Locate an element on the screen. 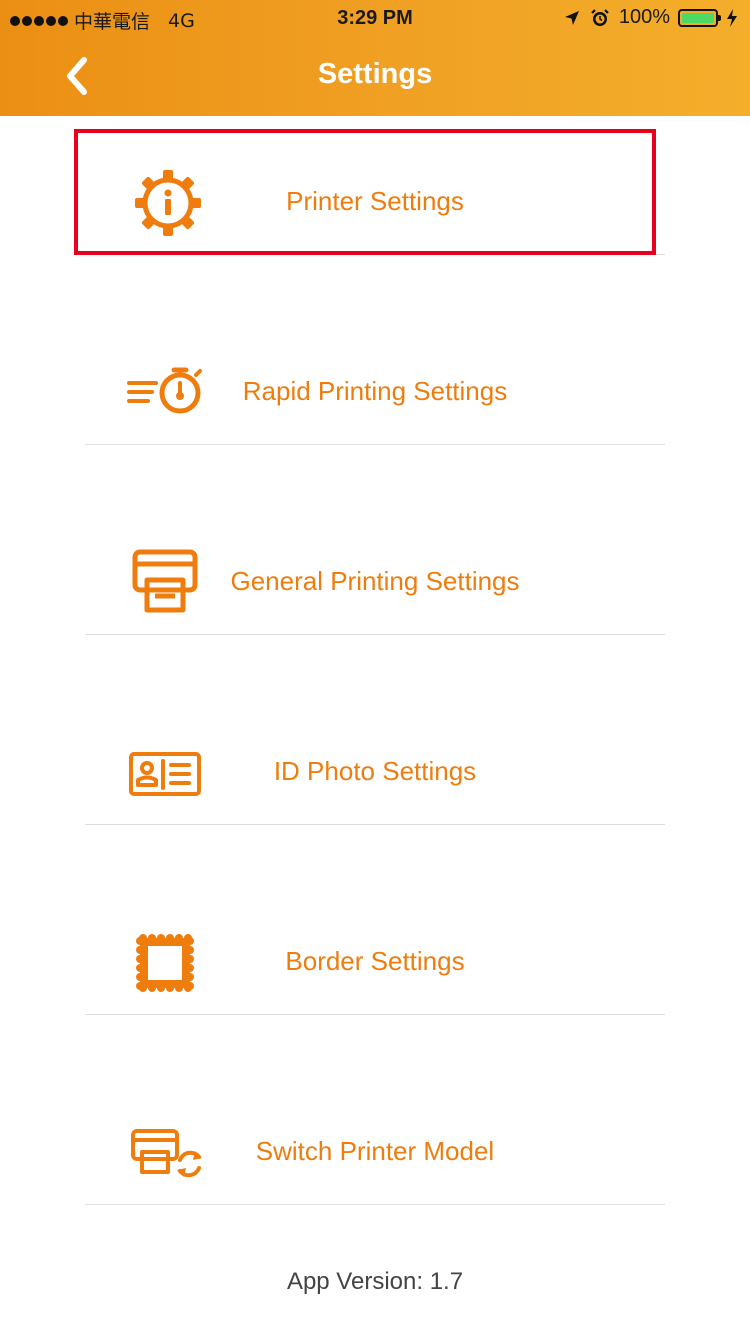 This screenshot has width=750, height=1333. status-bar: 中華電信 4G 3:29 PM 100% is located at coordinates (375, 19).